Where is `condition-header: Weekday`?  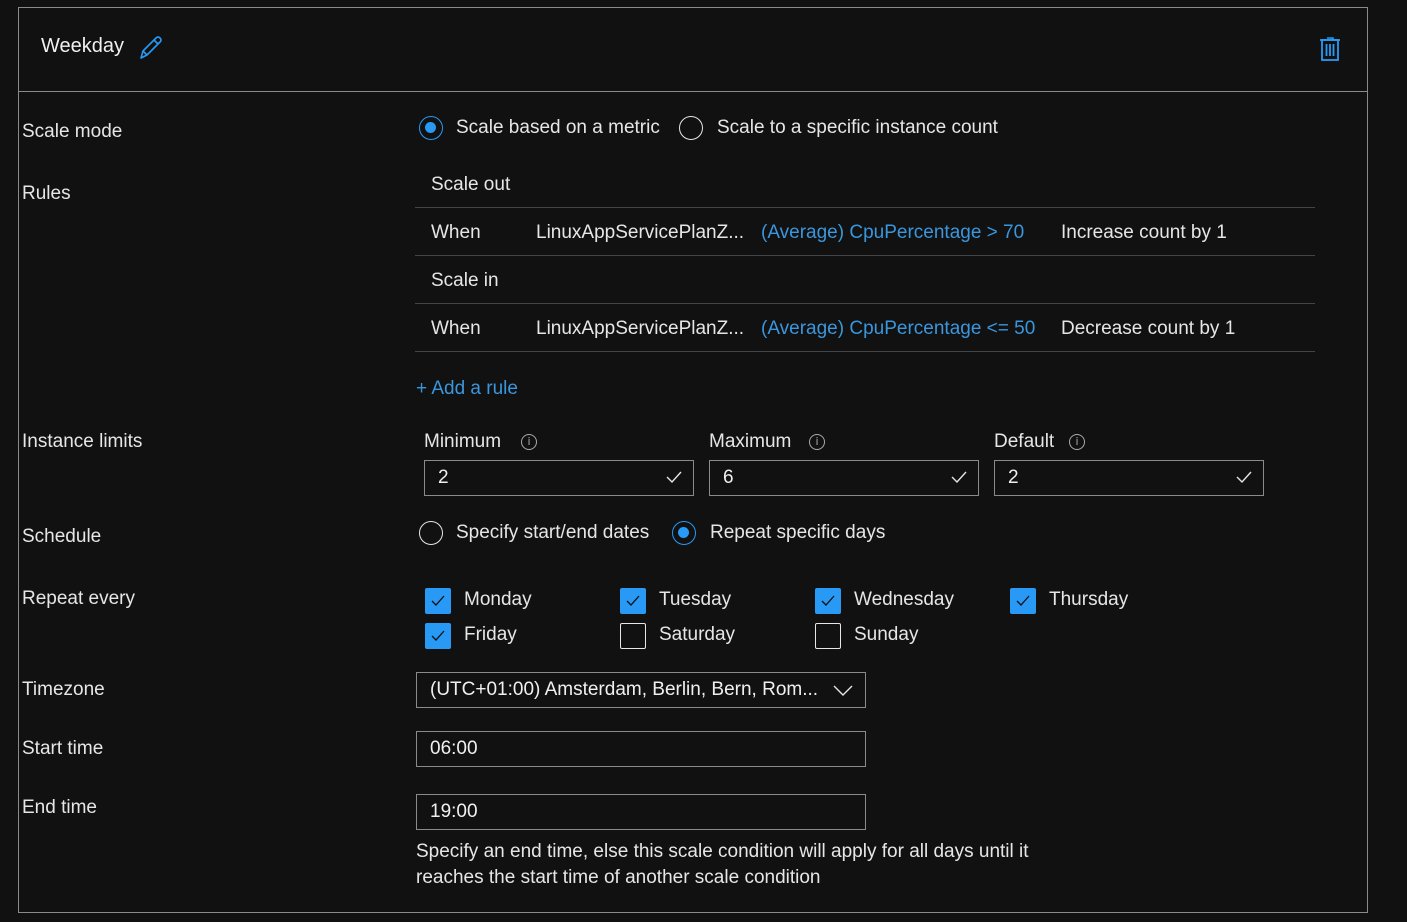 condition-header: Weekday is located at coordinates (693, 50).